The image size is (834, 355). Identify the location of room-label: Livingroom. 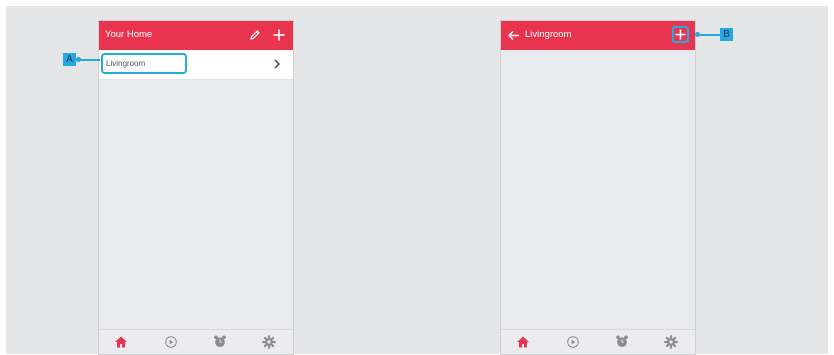
(126, 63).